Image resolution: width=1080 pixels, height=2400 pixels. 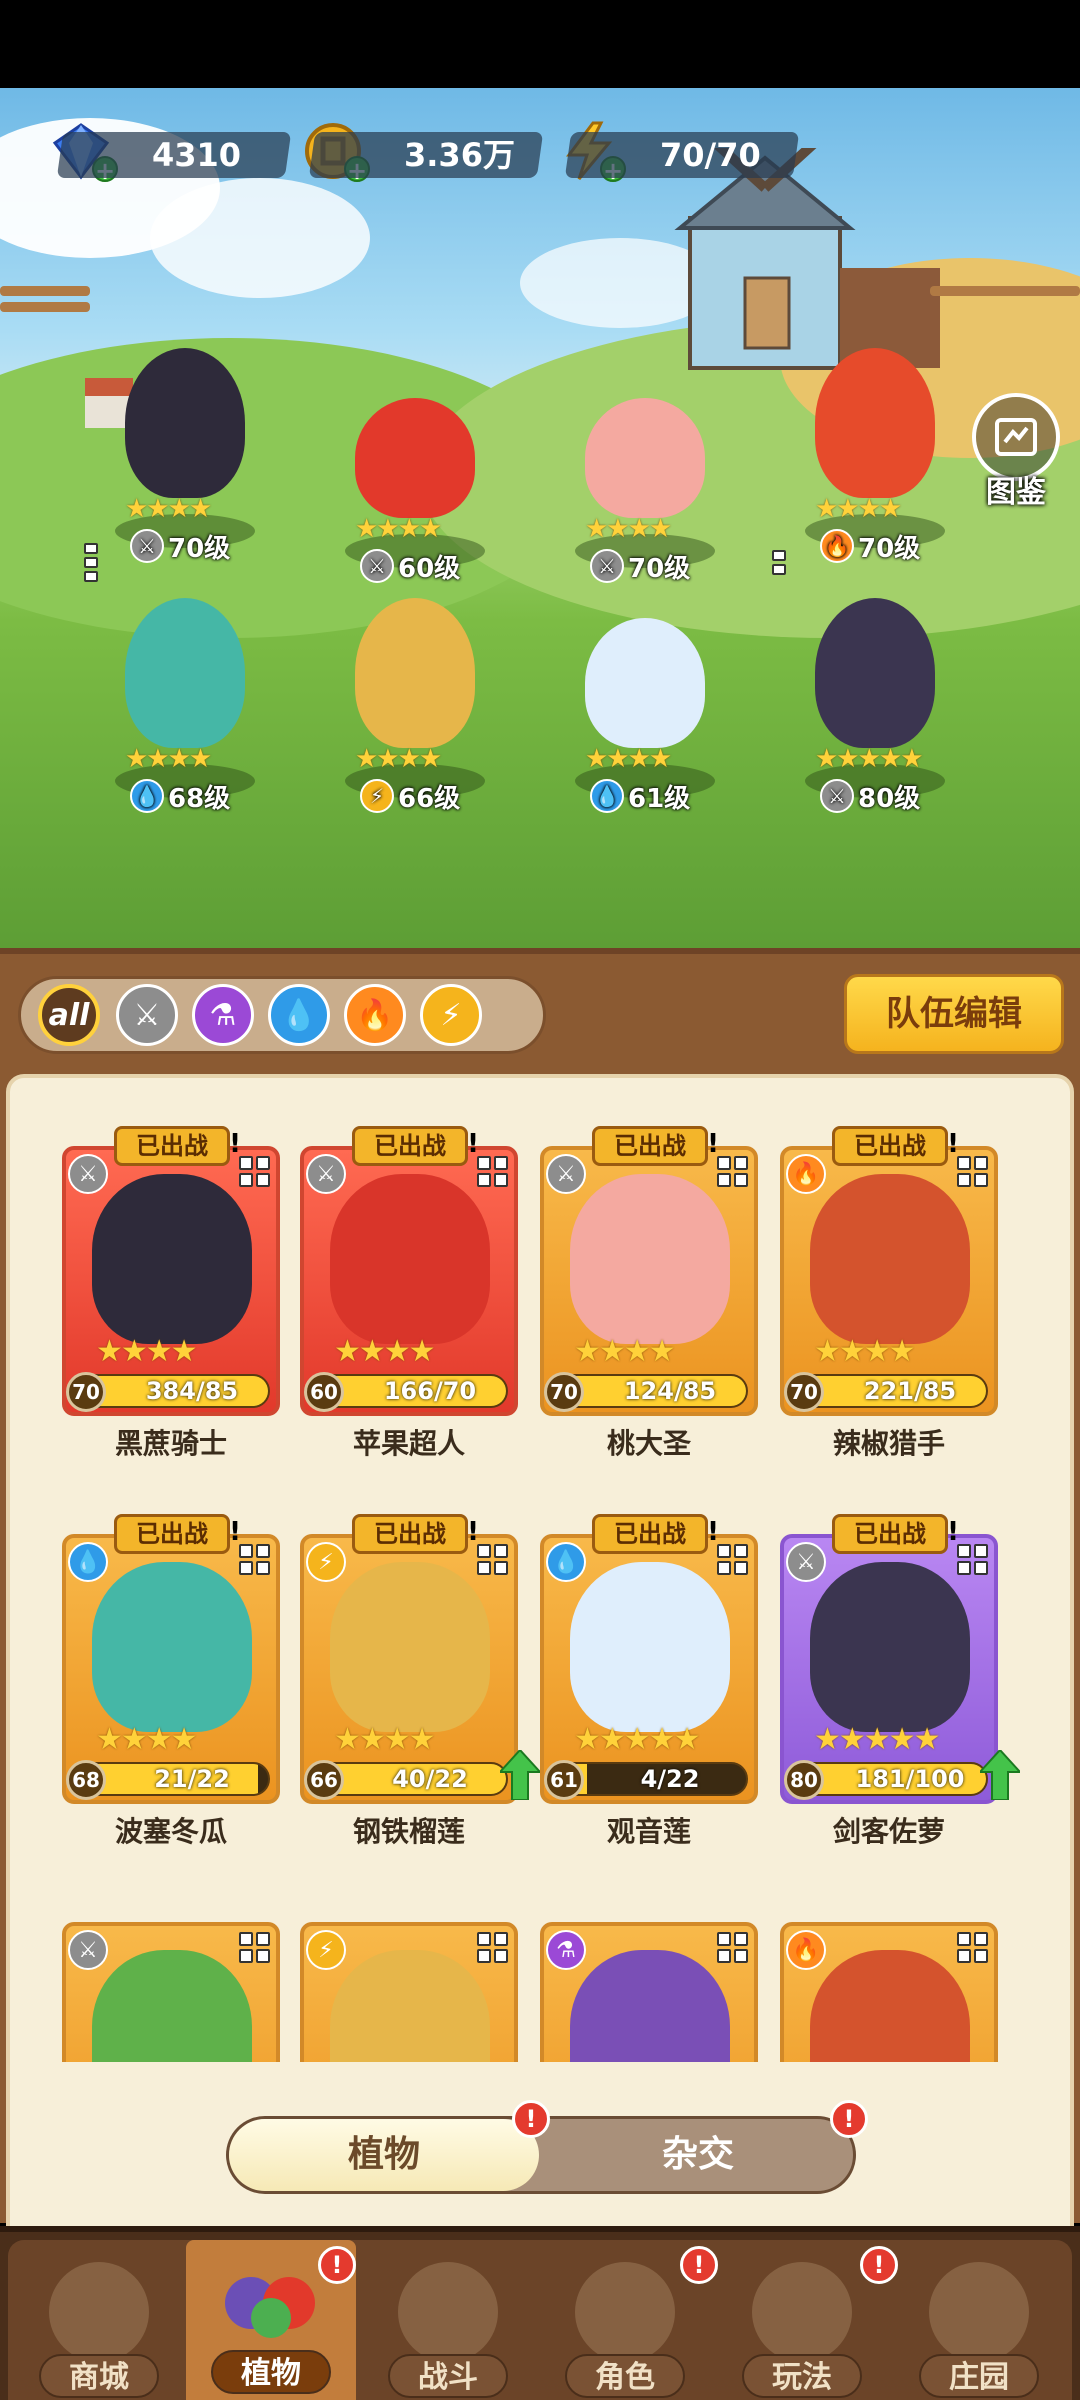 I want to click on battle-unit: ★★★★★ ⚔ 80级, so click(x=875, y=703).